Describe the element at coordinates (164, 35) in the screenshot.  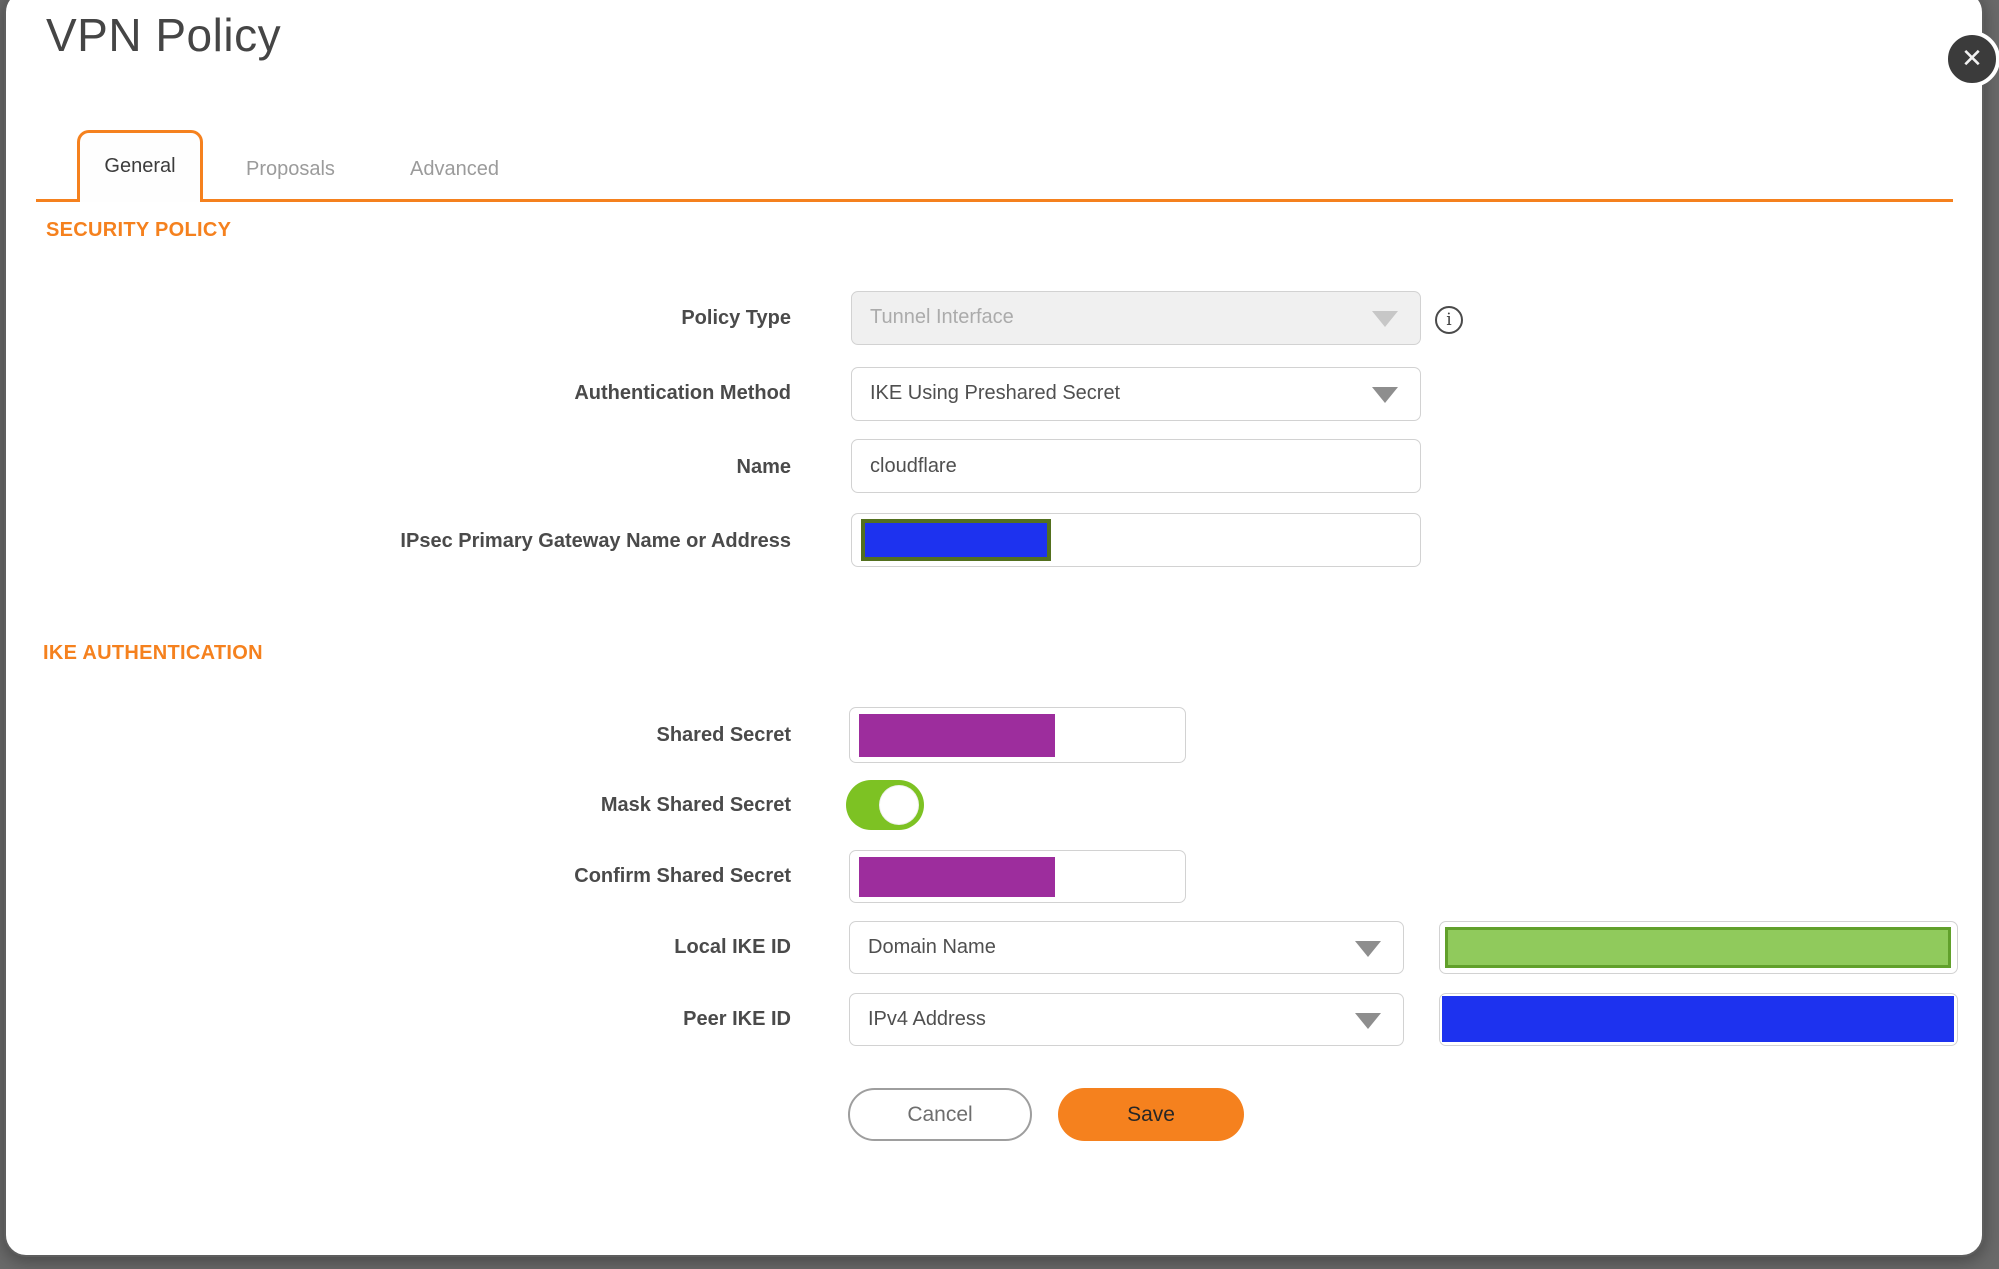
I see `page-title: VPN Policy` at that location.